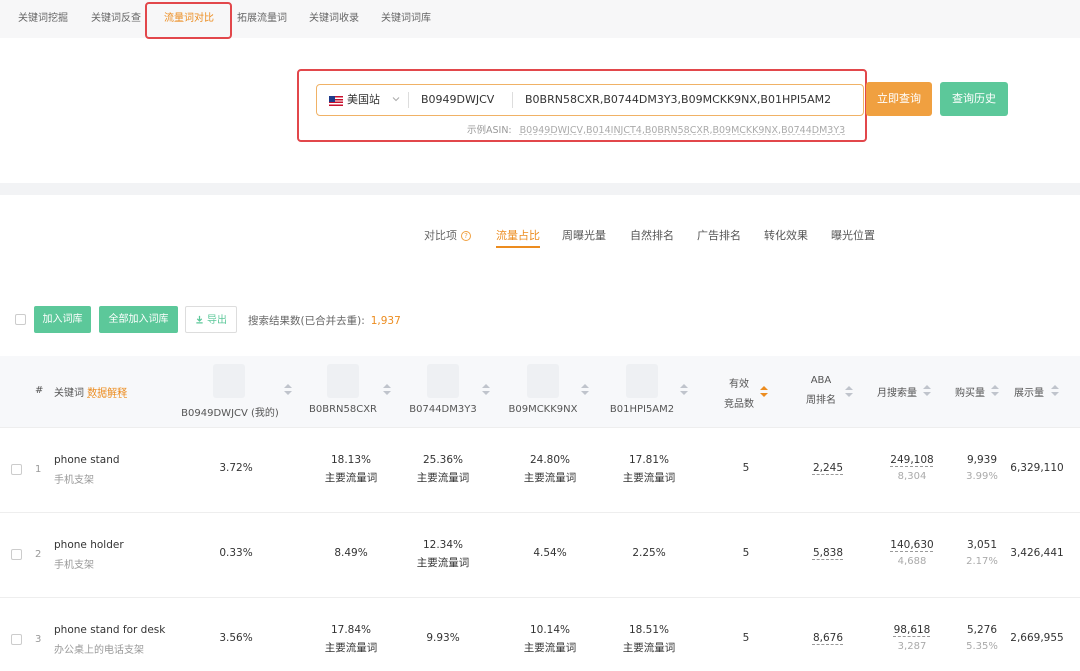 The width and height of the screenshot is (1080, 671). I want to click on query-button: 立即查询, so click(899, 99).